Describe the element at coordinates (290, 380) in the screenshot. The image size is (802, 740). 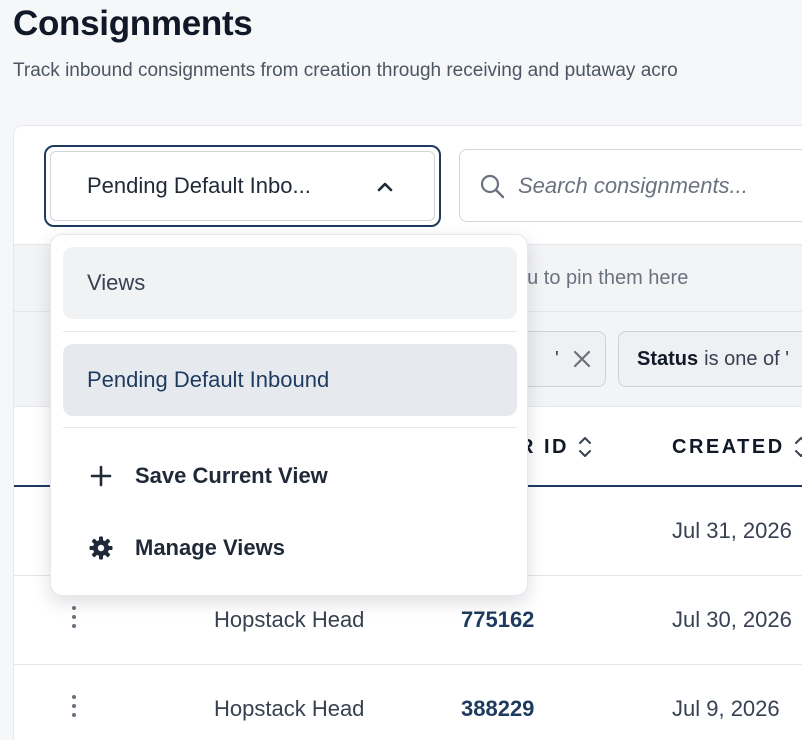
I see `view-option-pending-default-inbound: Pending Default Inbound` at that location.